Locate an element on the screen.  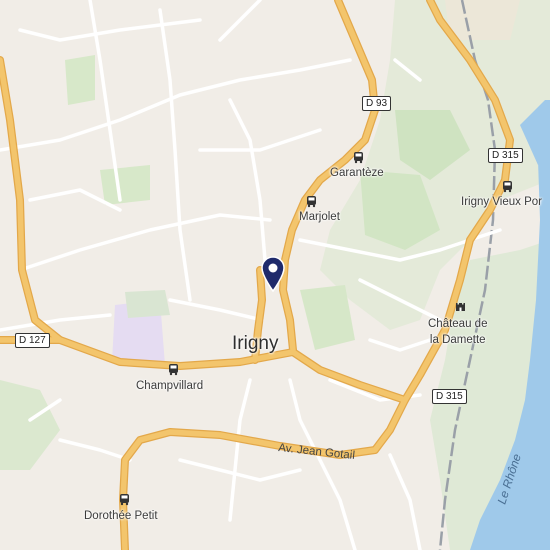
town-label-irigny: Irigny is located at coordinates (255, 343).